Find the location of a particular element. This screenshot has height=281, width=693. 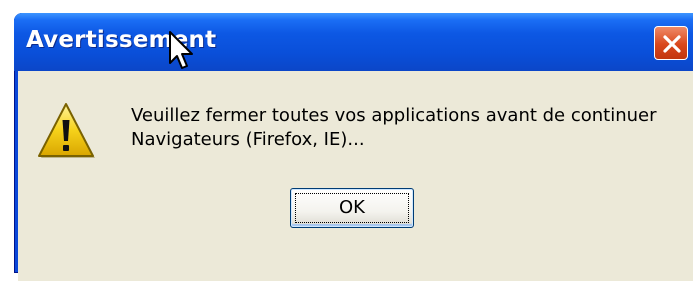

ok-button: OK is located at coordinates (352, 208).